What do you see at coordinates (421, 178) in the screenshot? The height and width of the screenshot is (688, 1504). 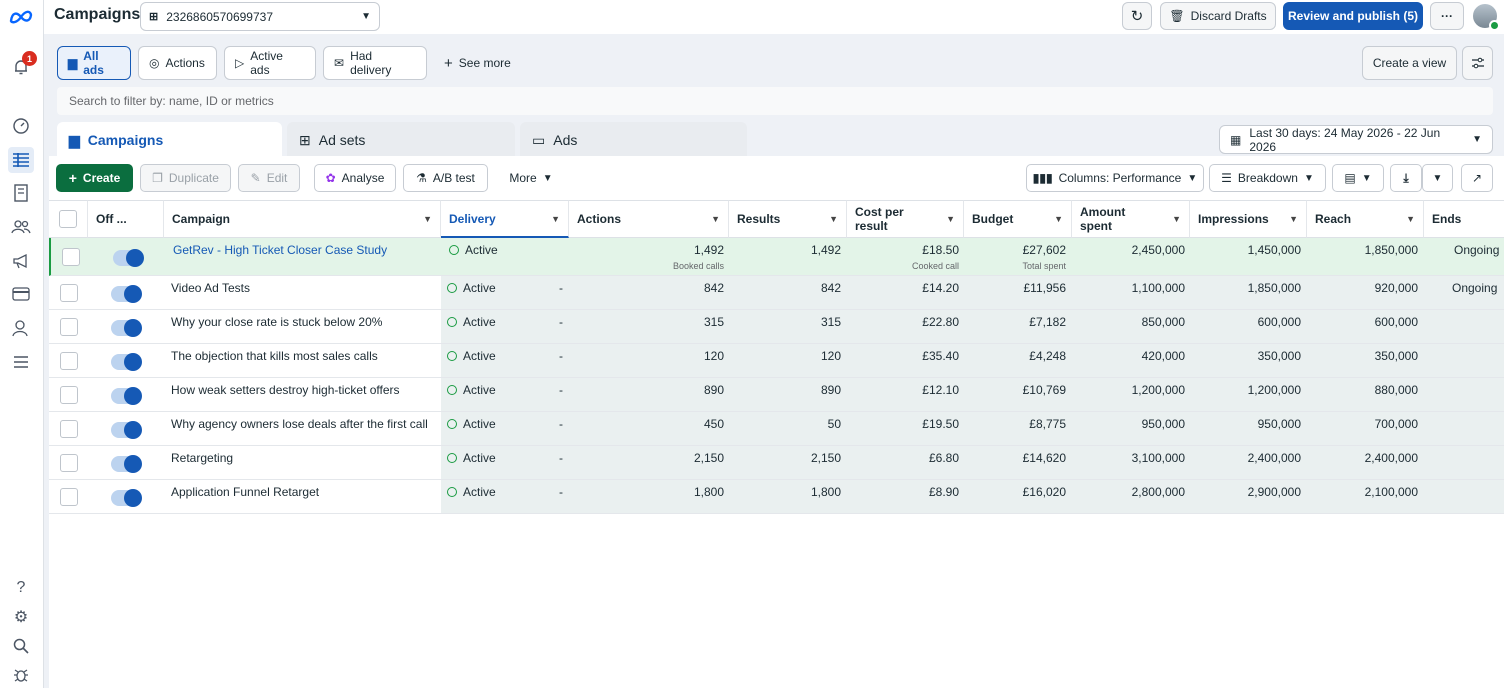 I see `flask-icon: ⚗` at bounding box center [421, 178].